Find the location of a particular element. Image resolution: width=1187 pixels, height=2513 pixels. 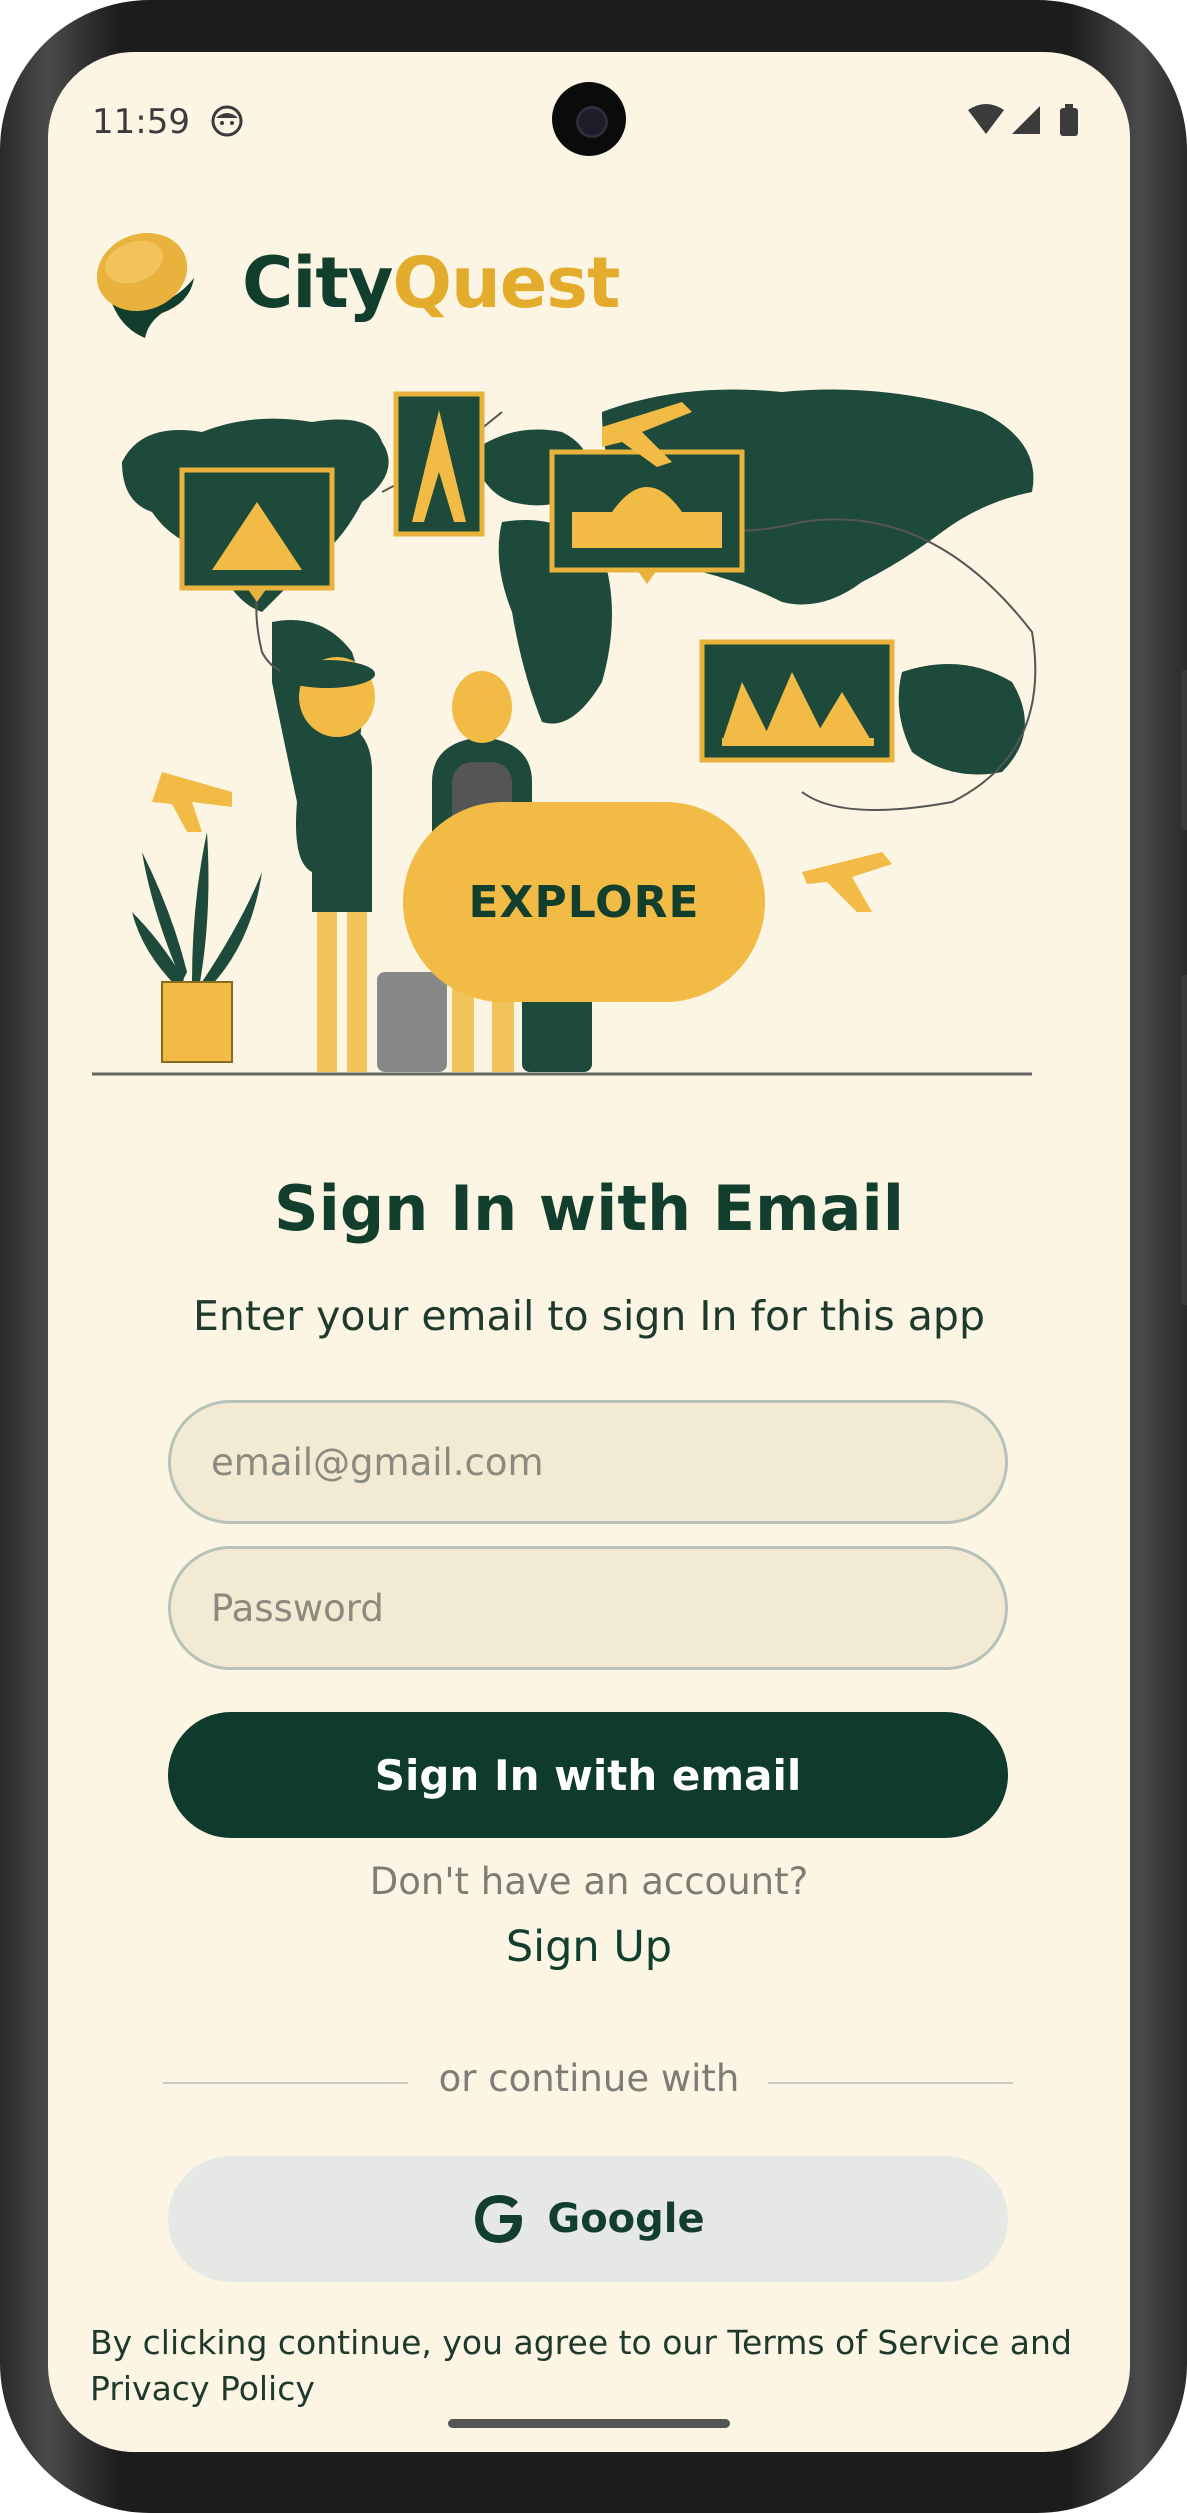

notification-face-icon is located at coordinates (227, 121).